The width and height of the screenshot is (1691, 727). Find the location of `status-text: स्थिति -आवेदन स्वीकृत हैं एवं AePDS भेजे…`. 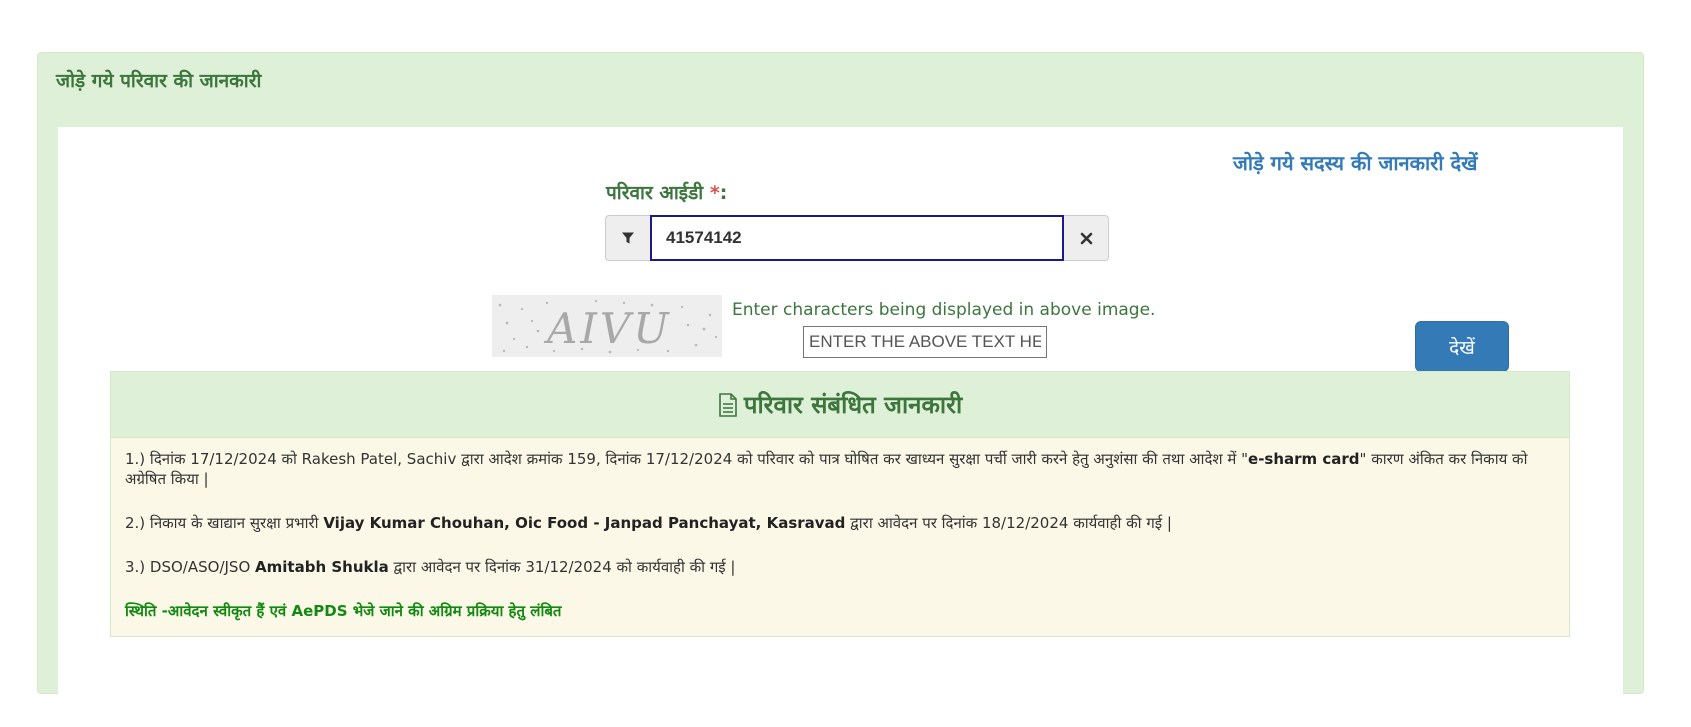

status-text: स्थिति -आवेदन स्वीकृत हैं एवं AePDS भेजे… is located at coordinates (343, 611).